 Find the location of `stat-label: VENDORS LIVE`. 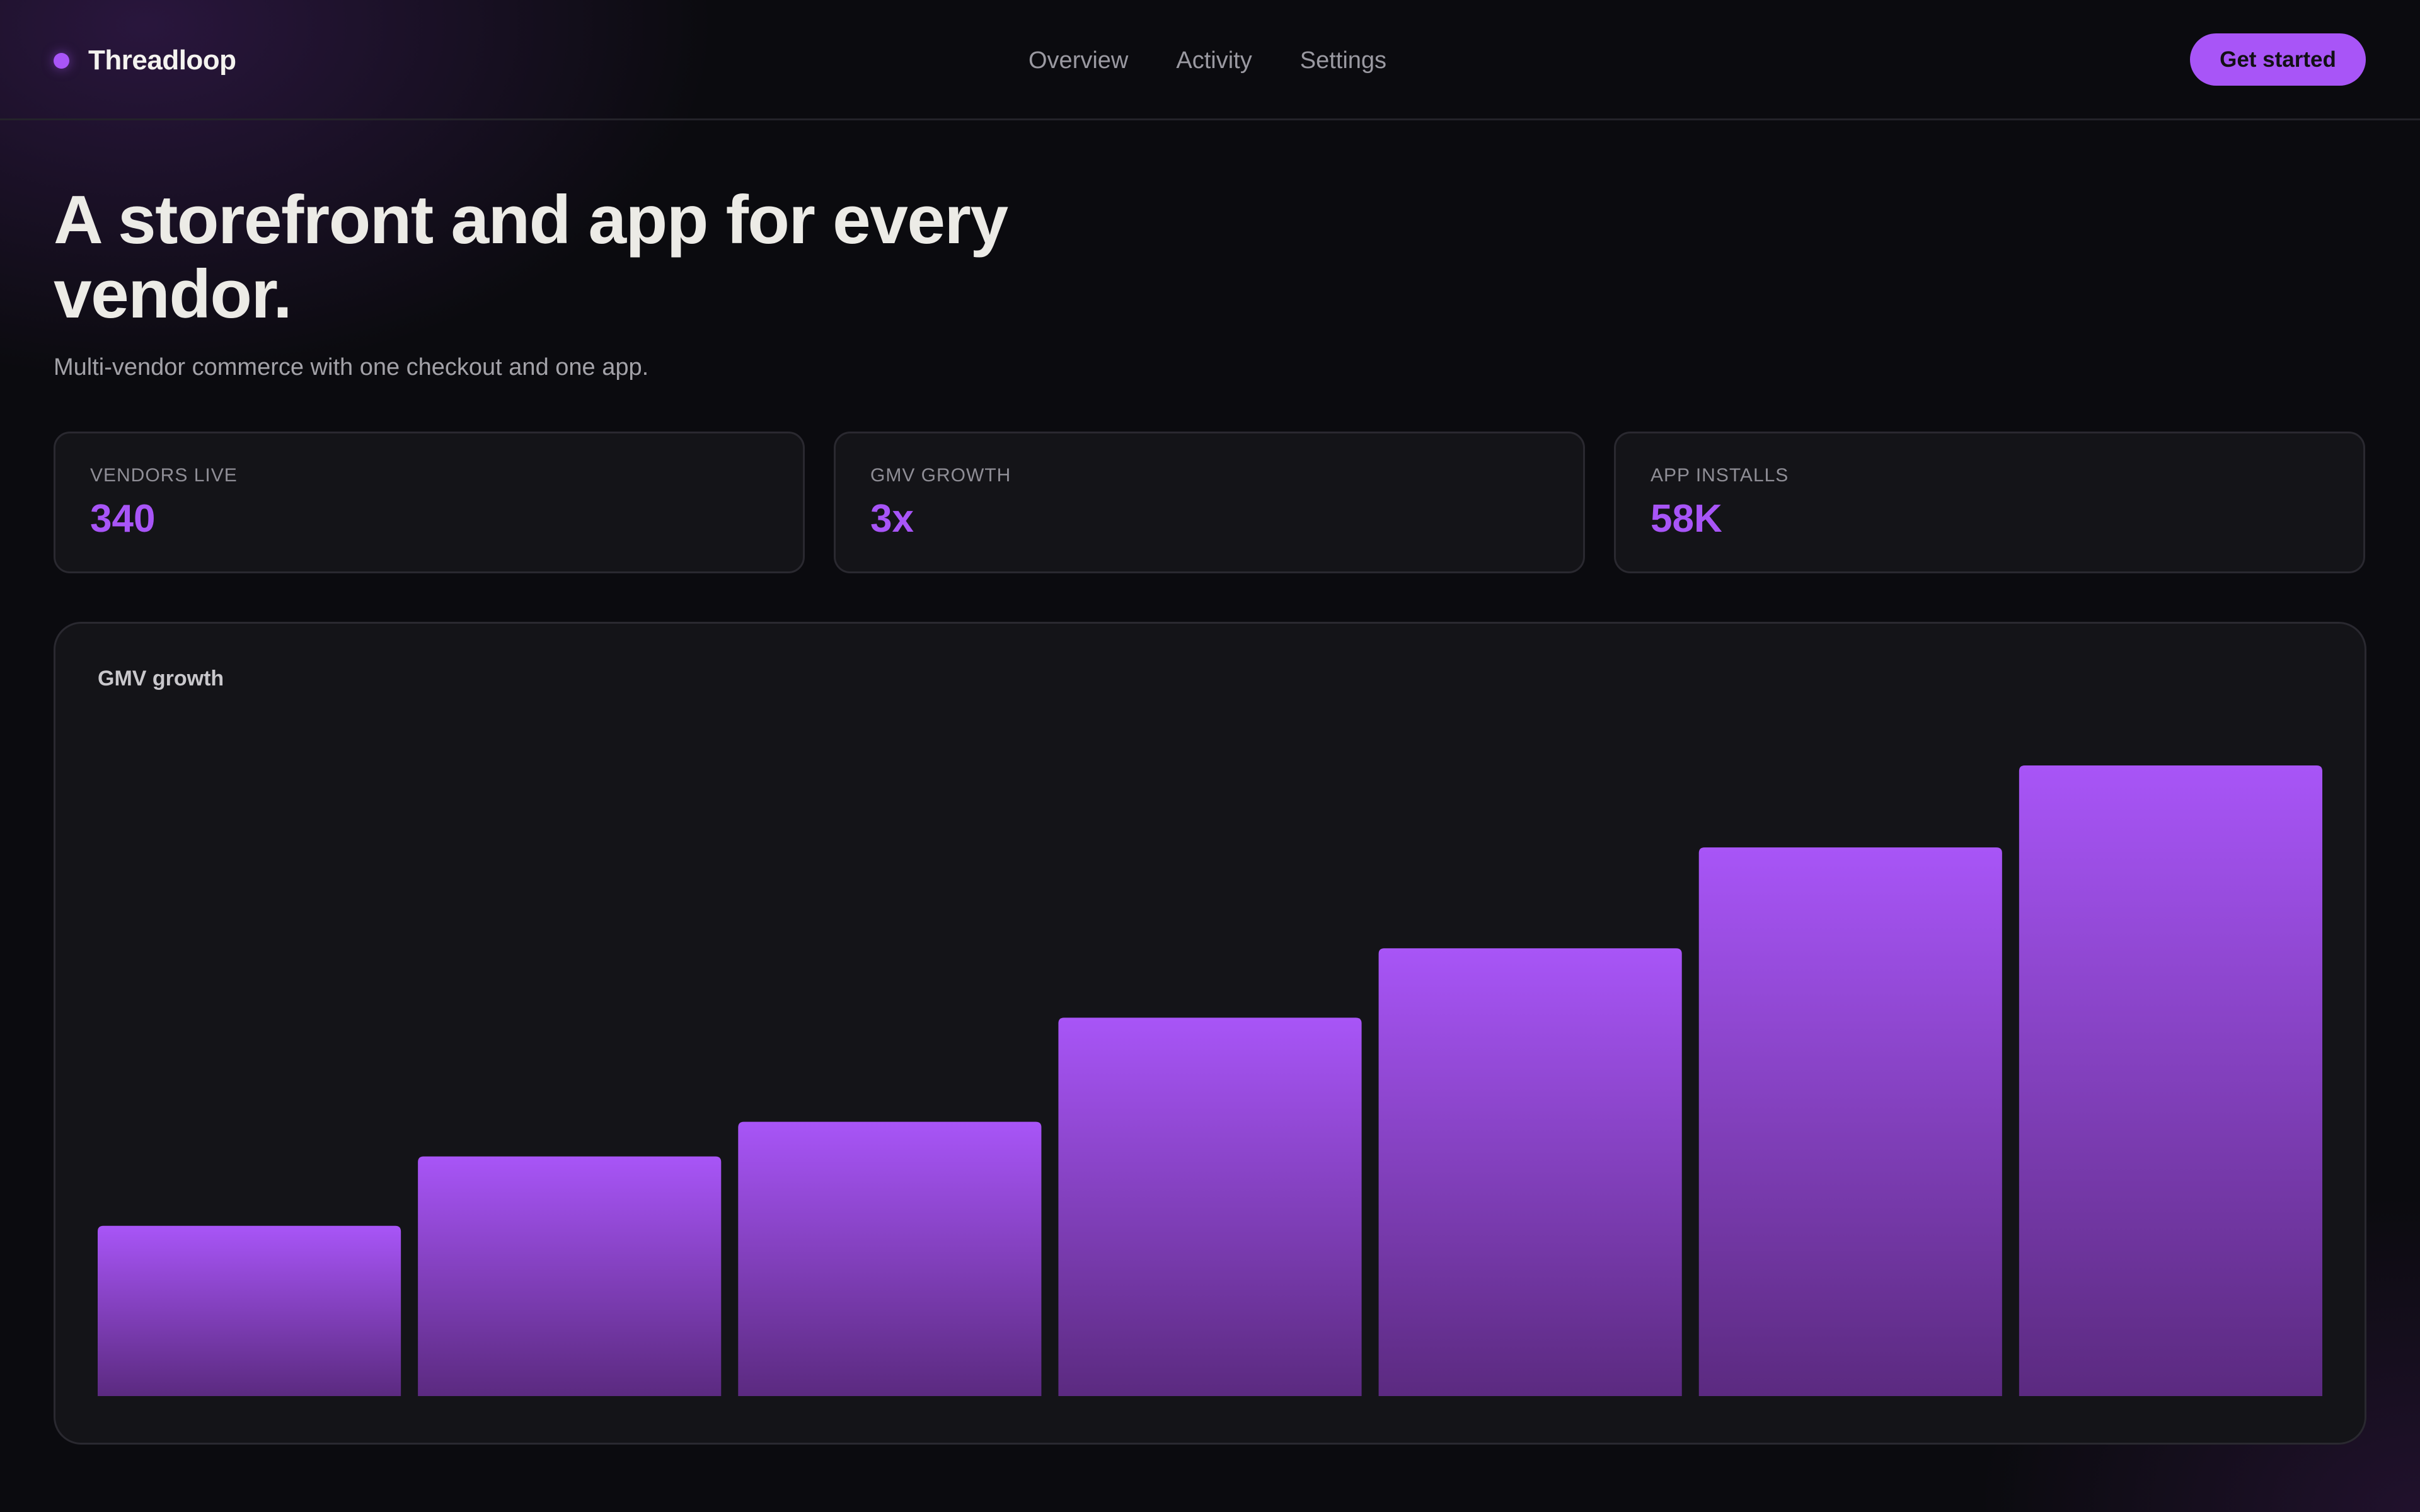

stat-label: VENDORS LIVE is located at coordinates (164, 475).